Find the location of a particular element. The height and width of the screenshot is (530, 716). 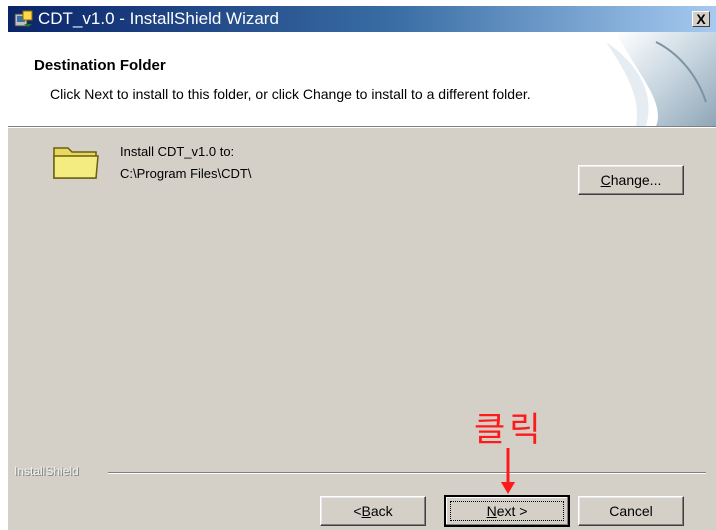

next-button: Next > is located at coordinates (507, 511).